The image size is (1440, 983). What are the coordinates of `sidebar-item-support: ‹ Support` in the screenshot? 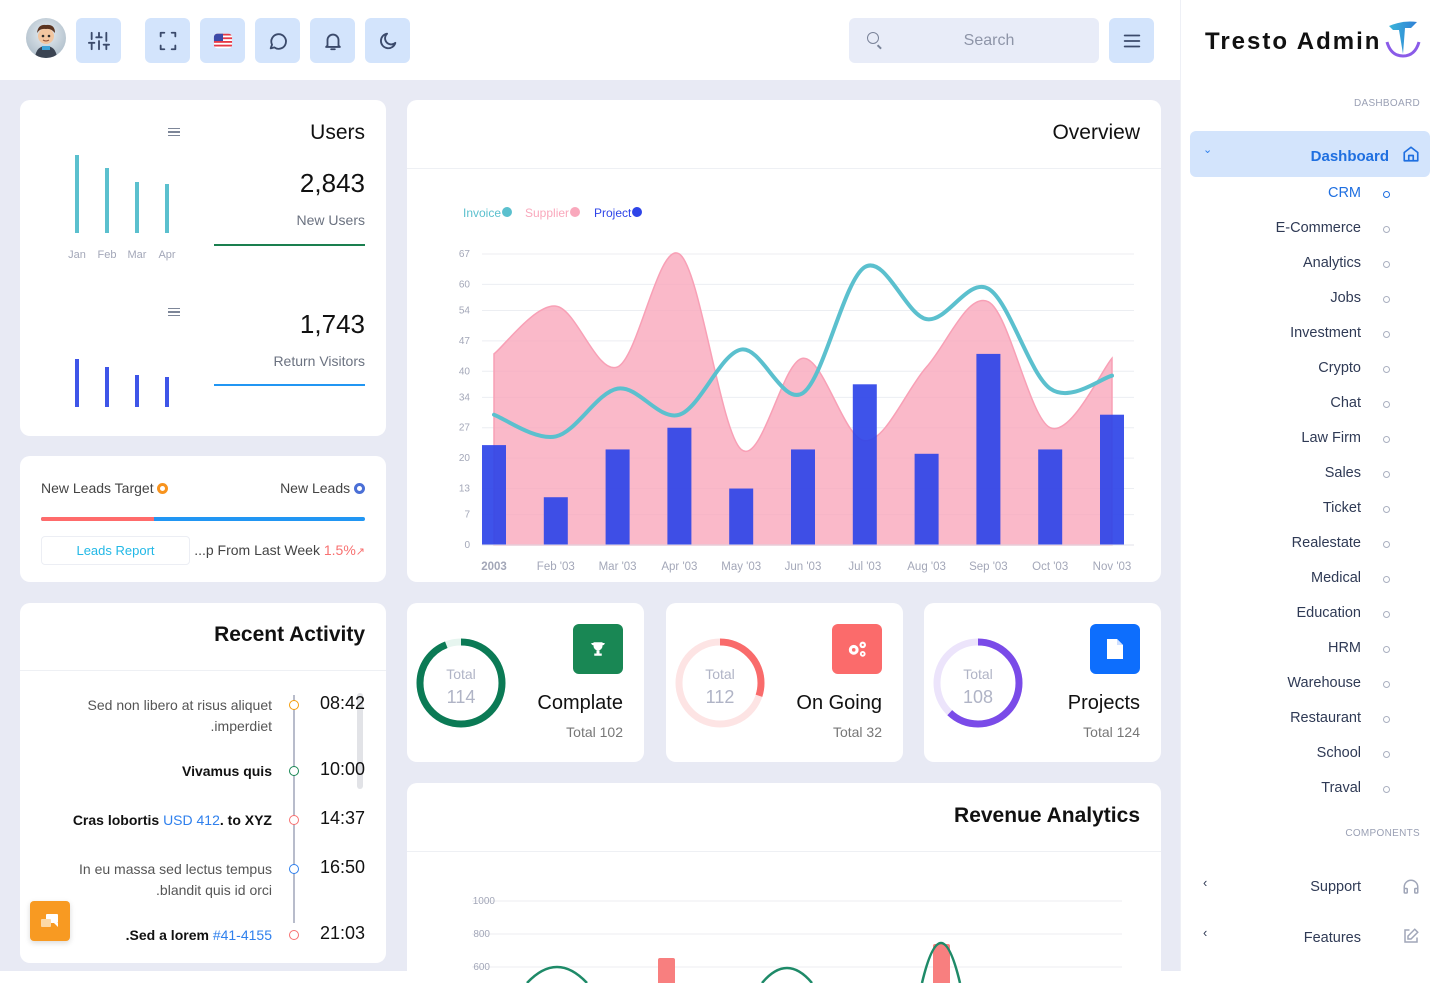 It's located at (1310, 887).